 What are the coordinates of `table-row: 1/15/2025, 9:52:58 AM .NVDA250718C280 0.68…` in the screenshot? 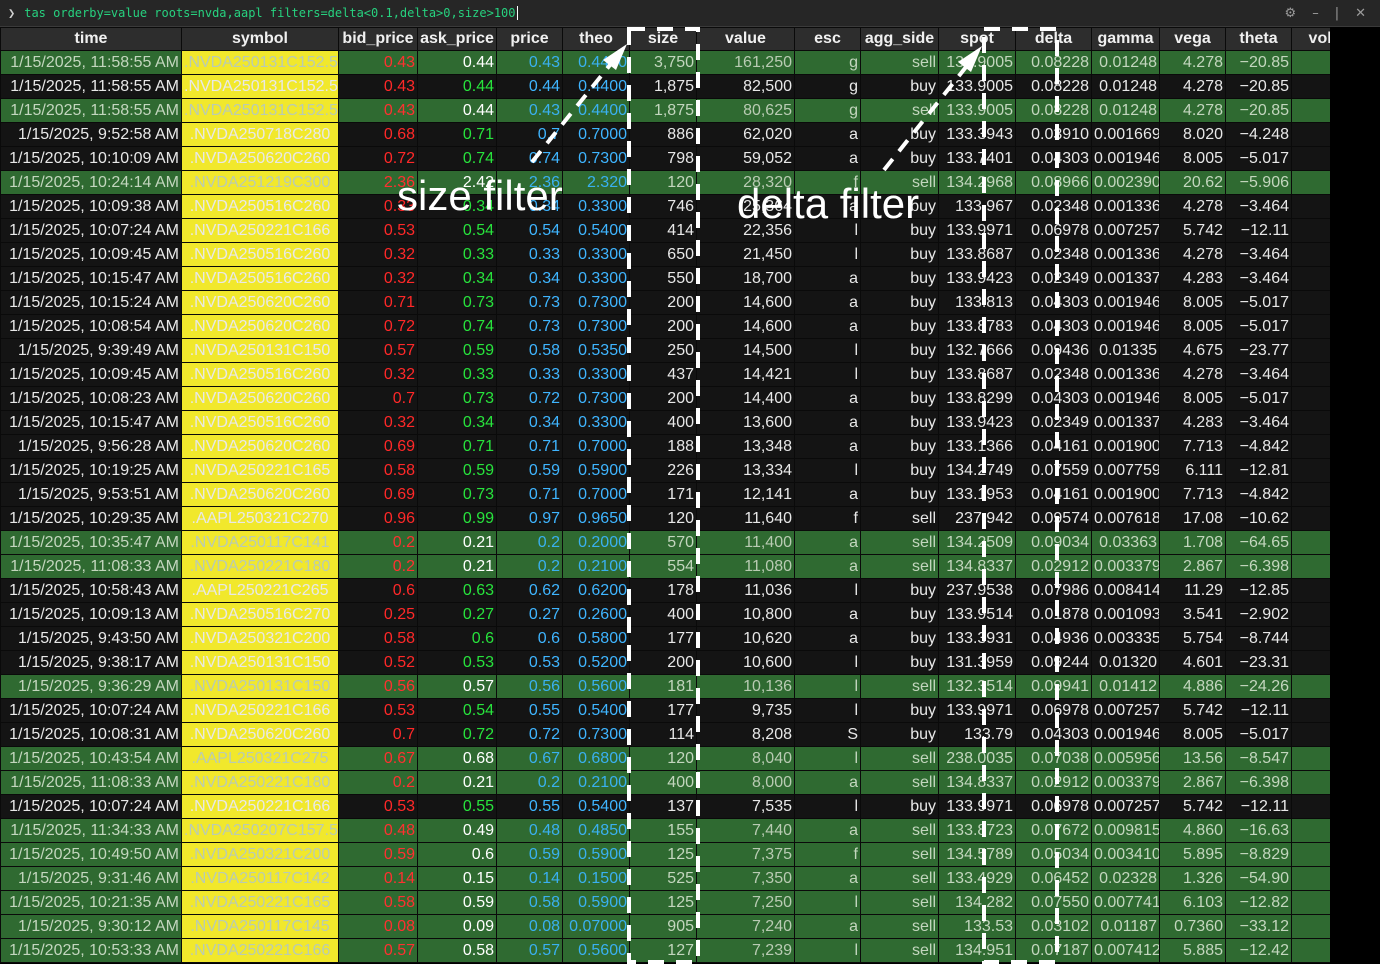 It's located at (690, 134).